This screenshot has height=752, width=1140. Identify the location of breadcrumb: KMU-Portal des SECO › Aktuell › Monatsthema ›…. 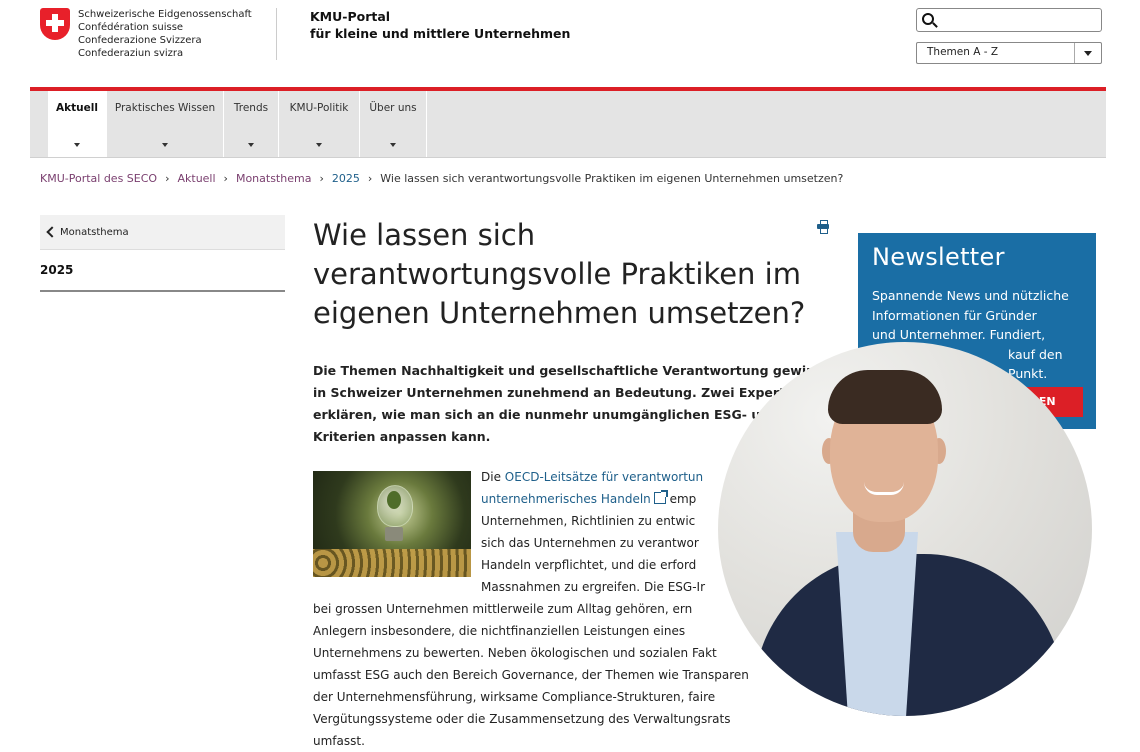
(441, 178).